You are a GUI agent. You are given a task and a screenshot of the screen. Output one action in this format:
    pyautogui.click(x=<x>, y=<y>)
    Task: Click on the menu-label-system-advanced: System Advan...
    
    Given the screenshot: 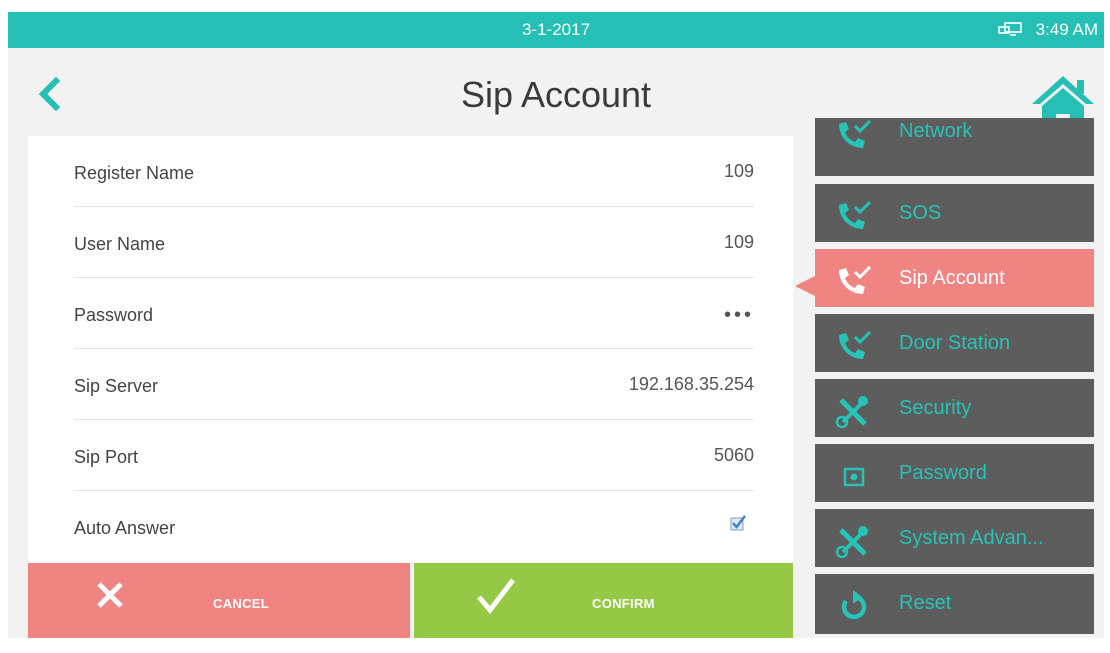 What is the action you would take?
    pyautogui.click(x=971, y=538)
    